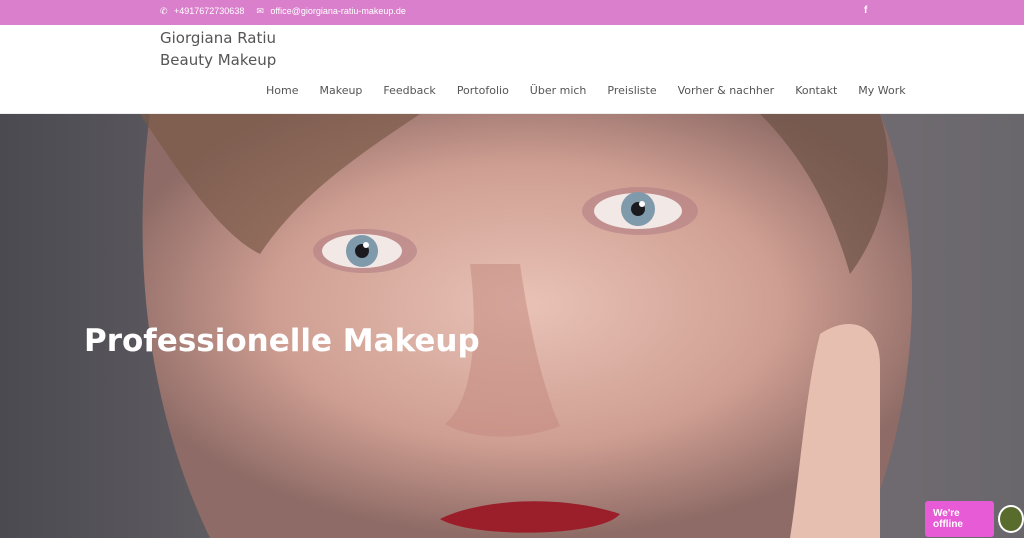 The height and width of the screenshot is (538, 1024). What do you see at coordinates (865, 10) in the screenshot?
I see `facebook-icon: f` at bounding box center [865, 10].